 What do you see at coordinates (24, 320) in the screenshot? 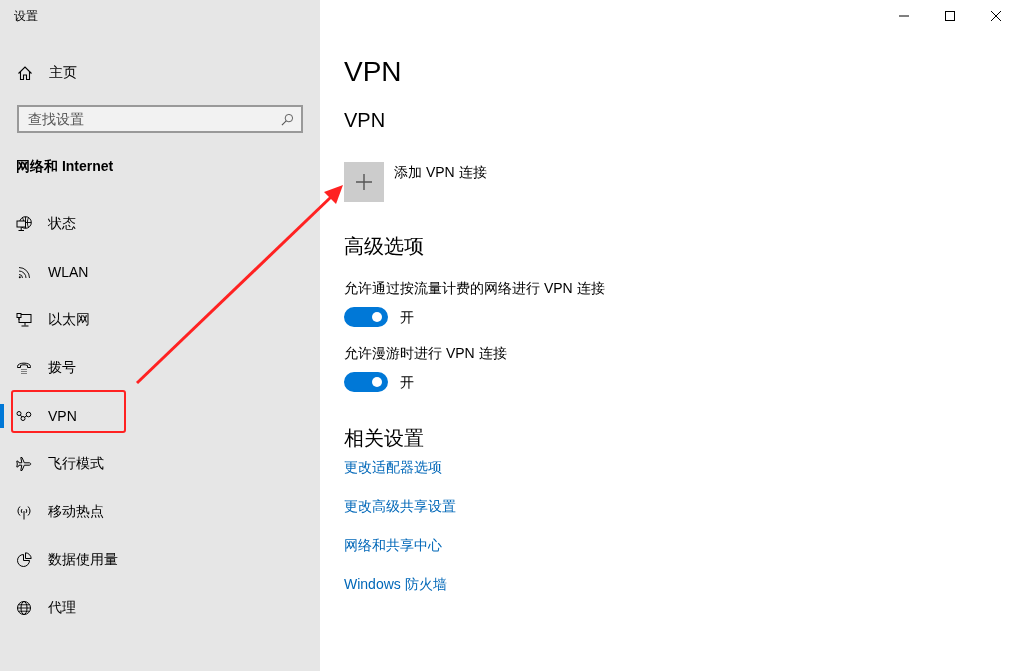
I see `monitor-icon` at bounding box center [24, 320].